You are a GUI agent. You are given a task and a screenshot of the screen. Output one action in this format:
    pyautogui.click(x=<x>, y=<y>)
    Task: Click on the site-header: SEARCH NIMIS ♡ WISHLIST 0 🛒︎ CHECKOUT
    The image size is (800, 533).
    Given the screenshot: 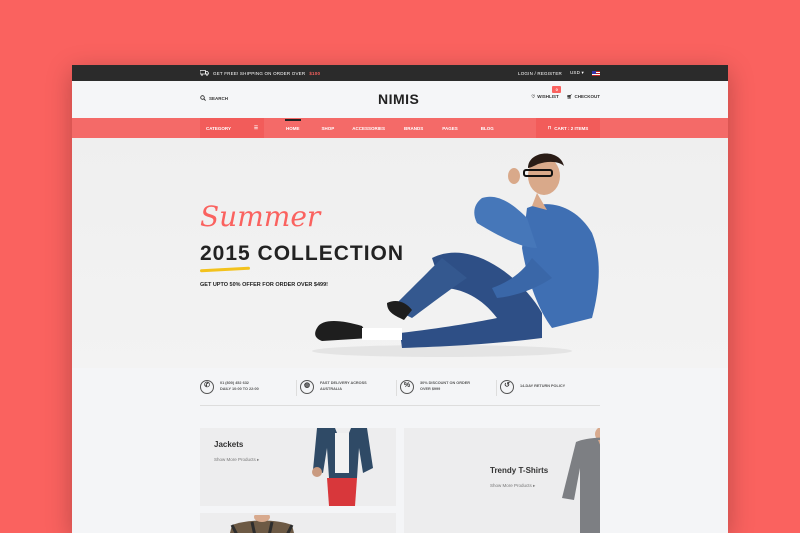 What is the action you would take?
    pyautogui.click(x=400, y=99)
    